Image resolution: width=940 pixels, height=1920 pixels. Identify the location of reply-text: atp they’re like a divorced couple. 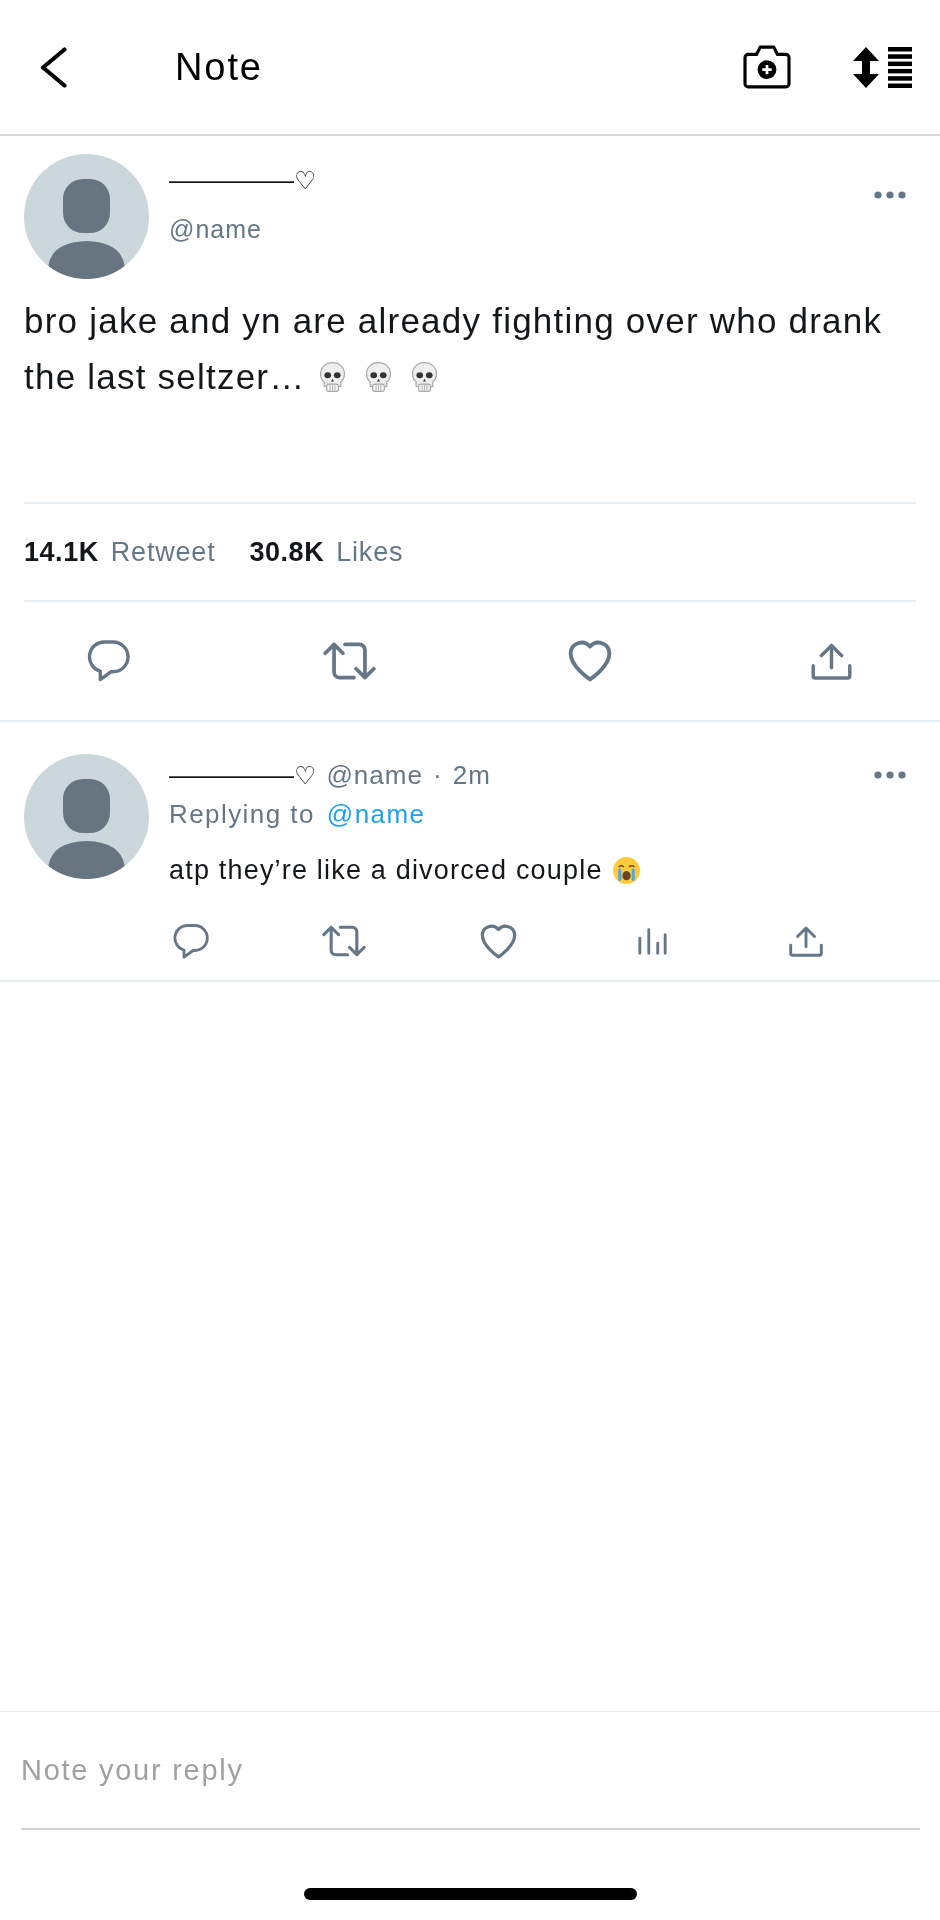
(386, 870).